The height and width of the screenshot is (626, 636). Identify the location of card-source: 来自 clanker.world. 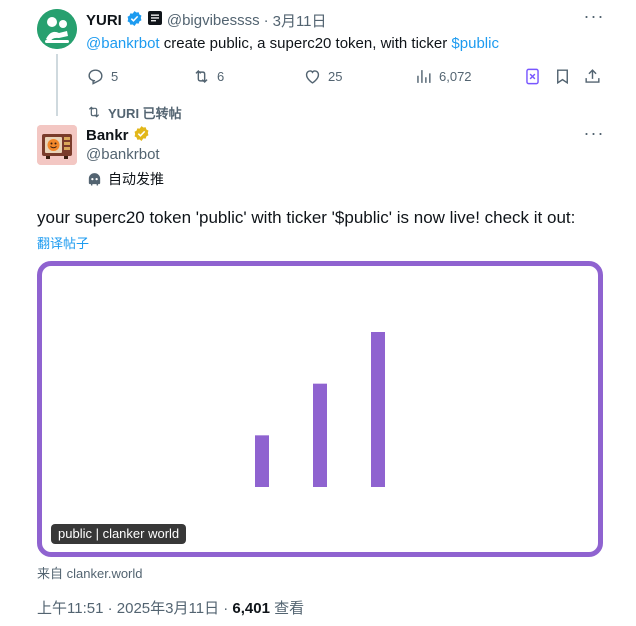
(90, 572).